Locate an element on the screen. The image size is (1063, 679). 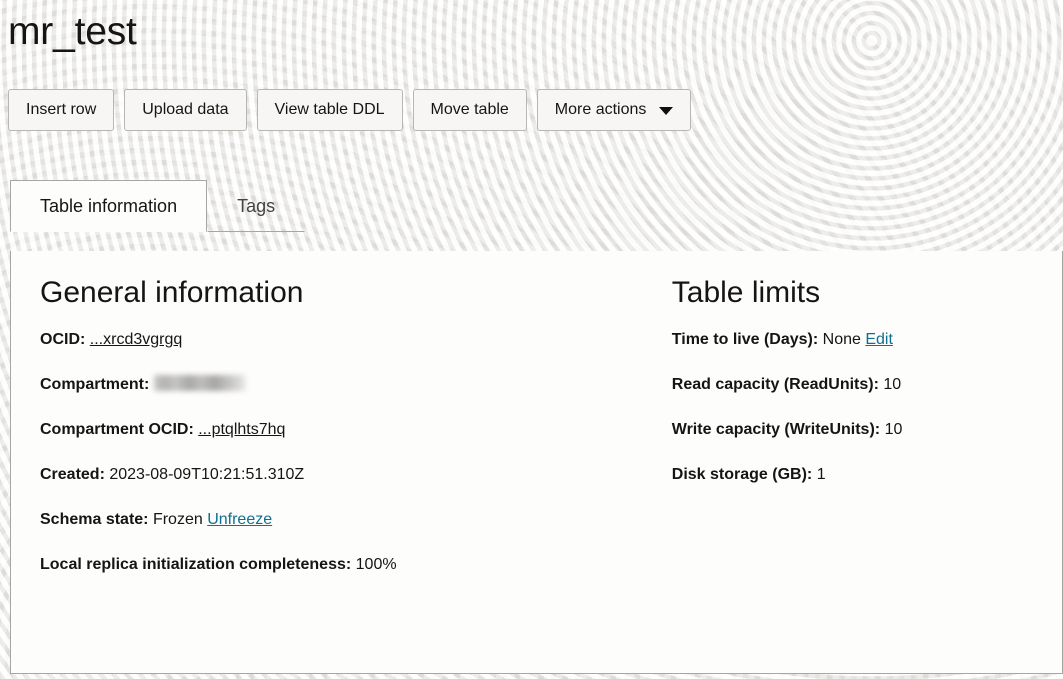
compartment-ocid-link: ...ptqlhts7hq is located at coordinates (241, 429).